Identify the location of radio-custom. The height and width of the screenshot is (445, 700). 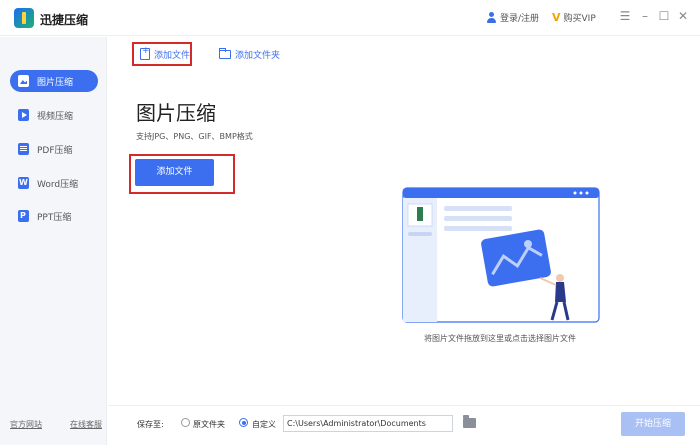
(243, 422).